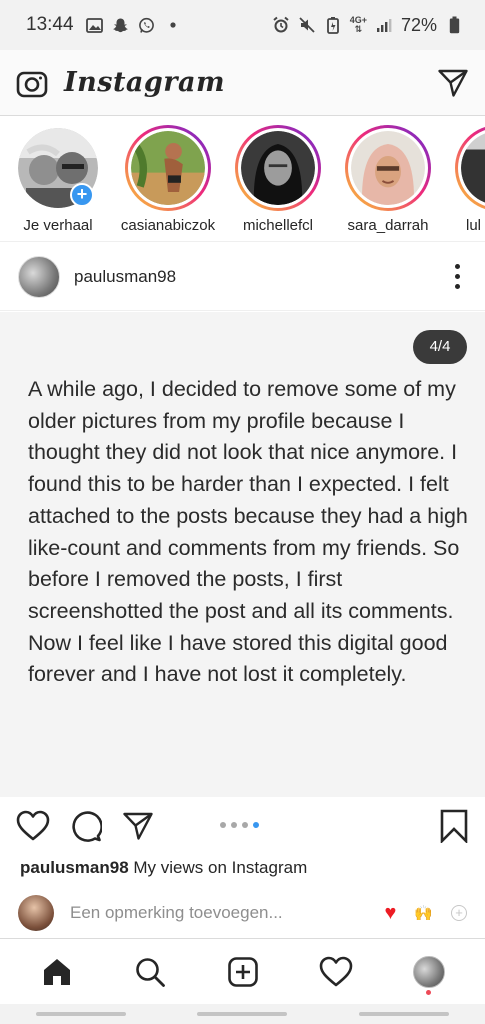 The image size is (485, 1024). Describe the element at coordinates (168, 225) in the screenshot. I see `story-label: casianabiczok` at that location.